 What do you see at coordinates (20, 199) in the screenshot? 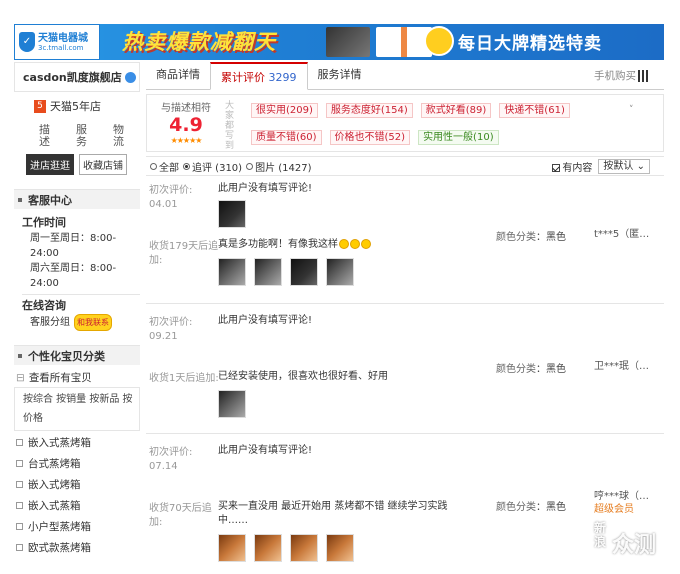
I see `bullet-icon` at bounding box center [20, 199].